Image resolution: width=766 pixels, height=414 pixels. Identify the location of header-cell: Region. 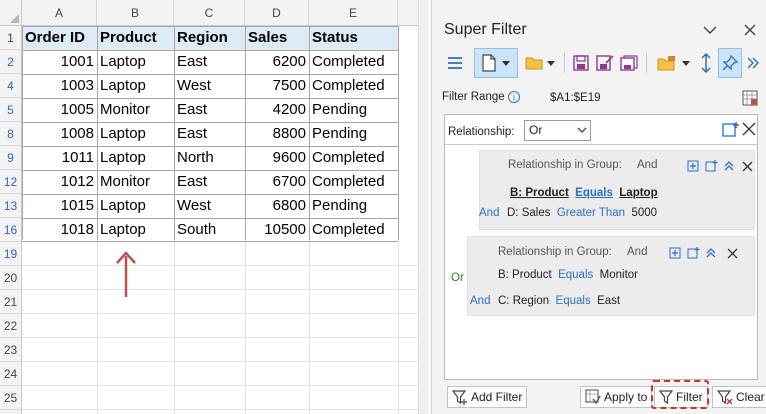
(209, 38).